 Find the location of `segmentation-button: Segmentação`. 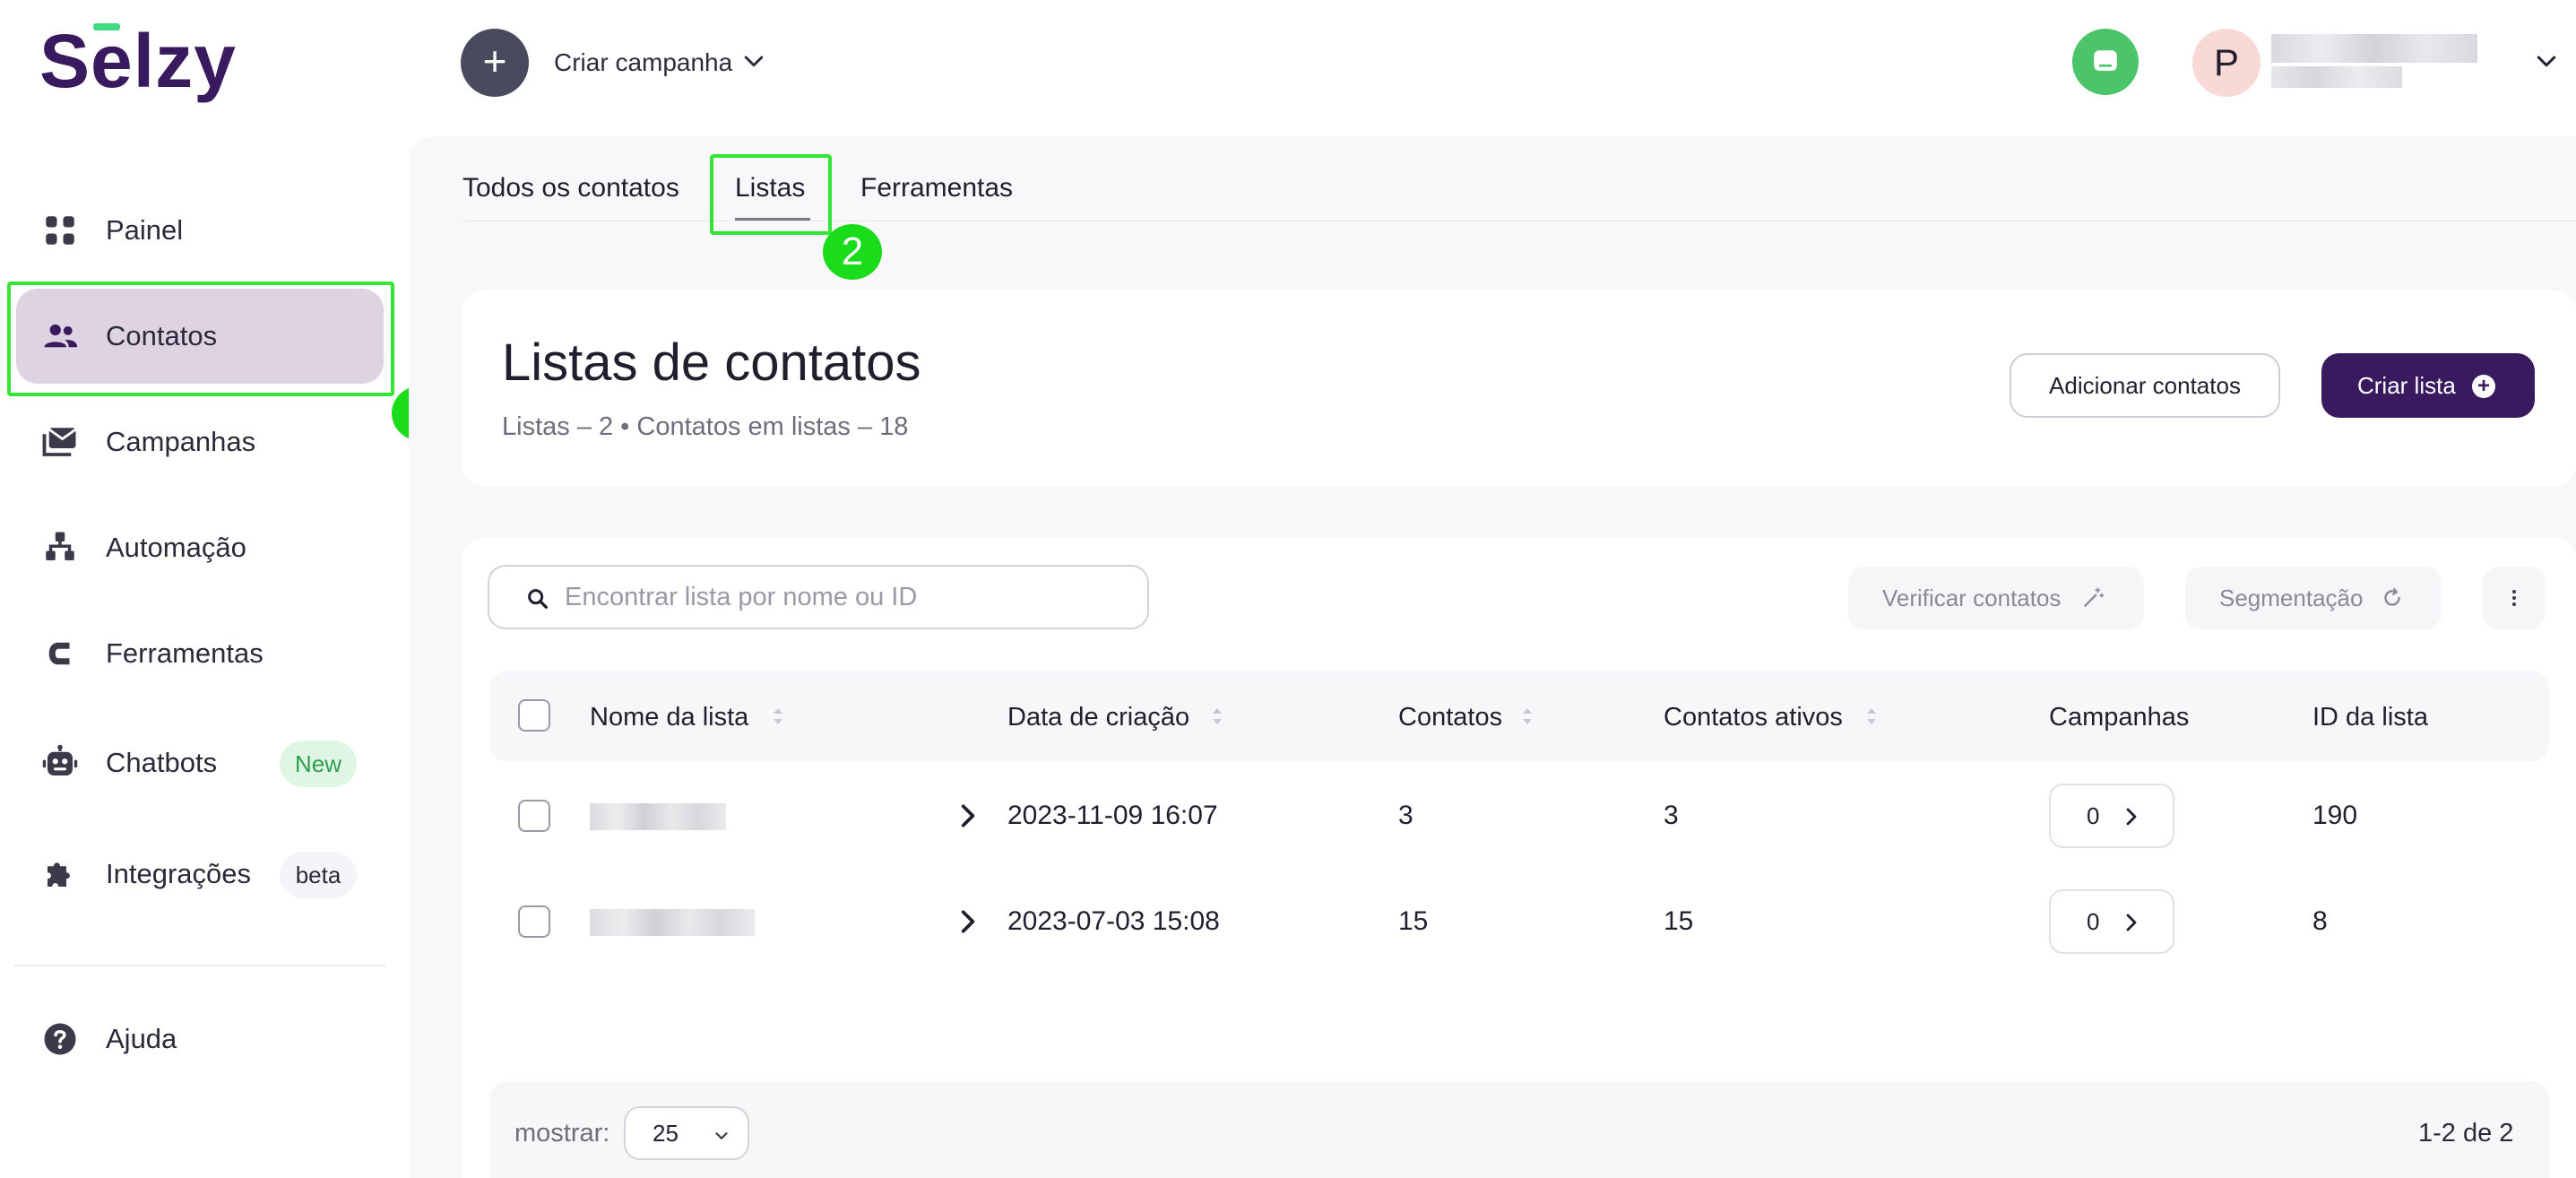

segmentation-button: Segmentação is located at coordinates (2313, 598).